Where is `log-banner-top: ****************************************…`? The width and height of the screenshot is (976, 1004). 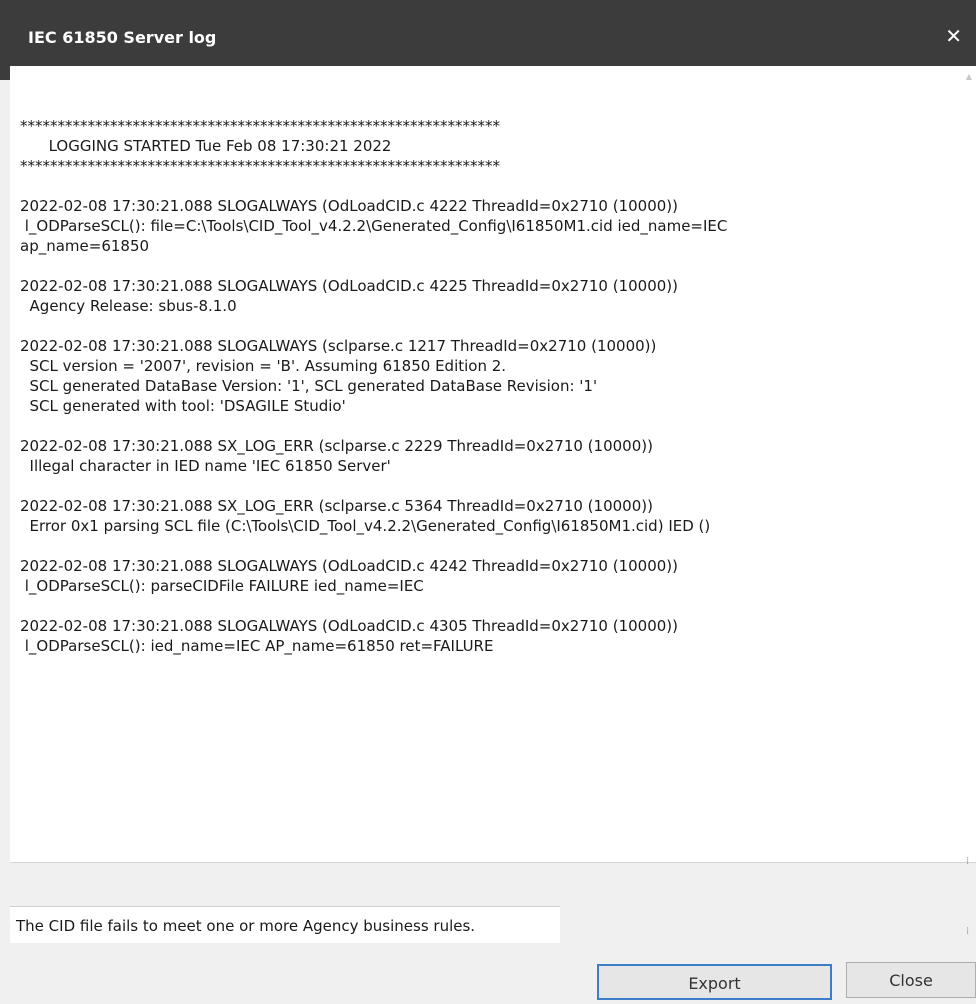 log-banner-top: ****************************************… is located at coordinates (260, 126).